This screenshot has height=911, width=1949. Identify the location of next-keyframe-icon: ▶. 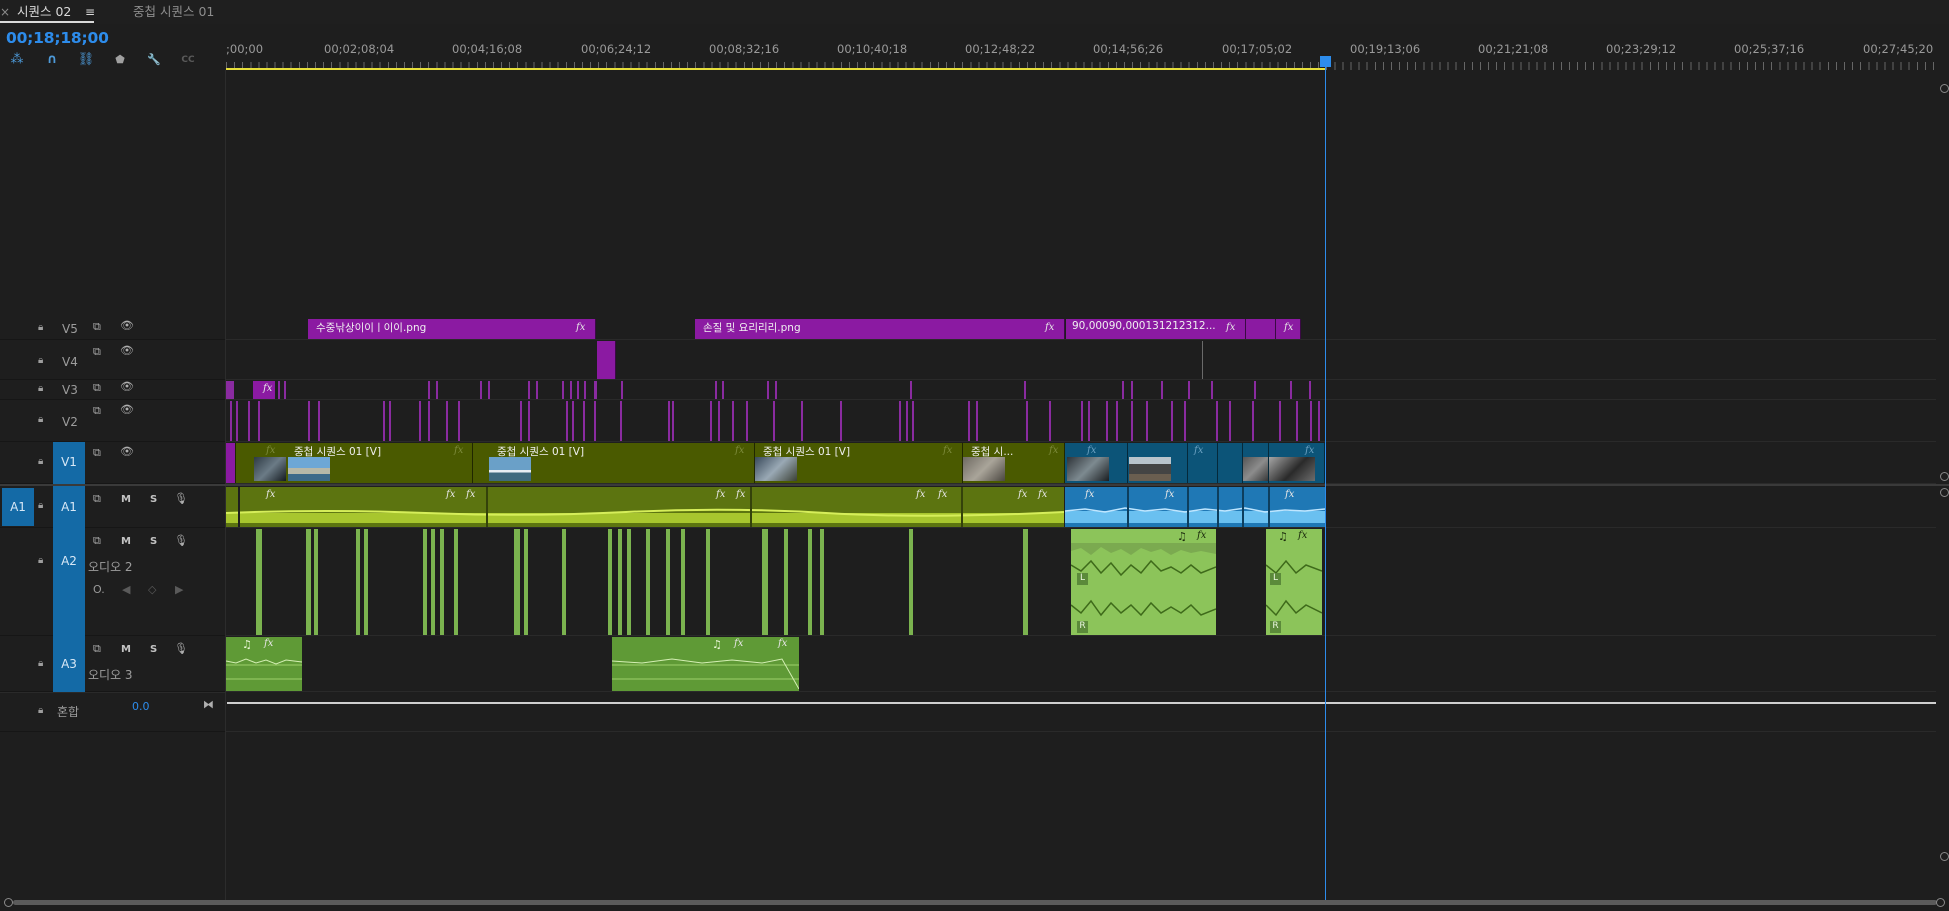
(179, 589).